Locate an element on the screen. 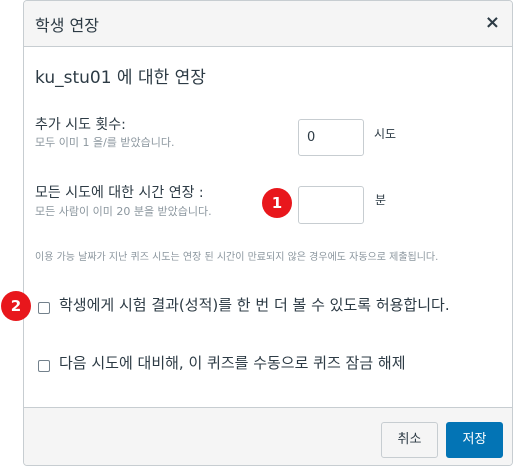 The height and width of the screenshot is (468, 515). time-extension-label: 모든 시도에 대한 시간 연장 : is located at coordinates (119, 193).